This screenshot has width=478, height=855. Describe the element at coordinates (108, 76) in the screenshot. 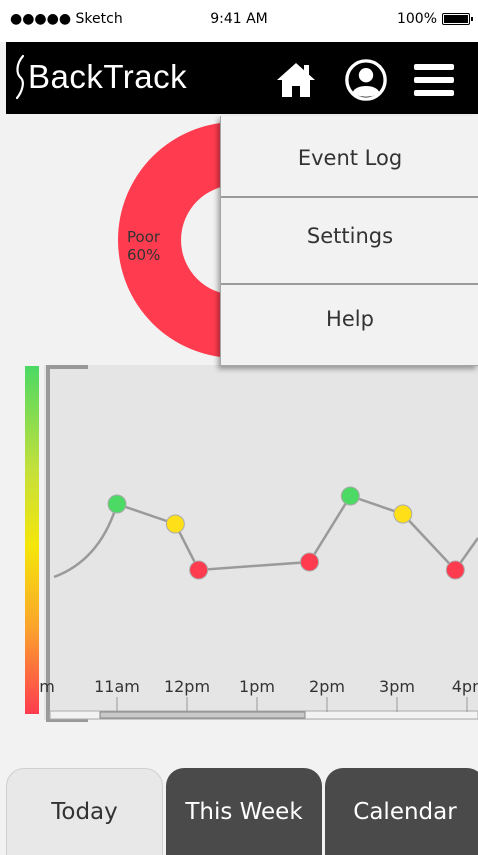

I see `app-name: BackTrack` at that location.